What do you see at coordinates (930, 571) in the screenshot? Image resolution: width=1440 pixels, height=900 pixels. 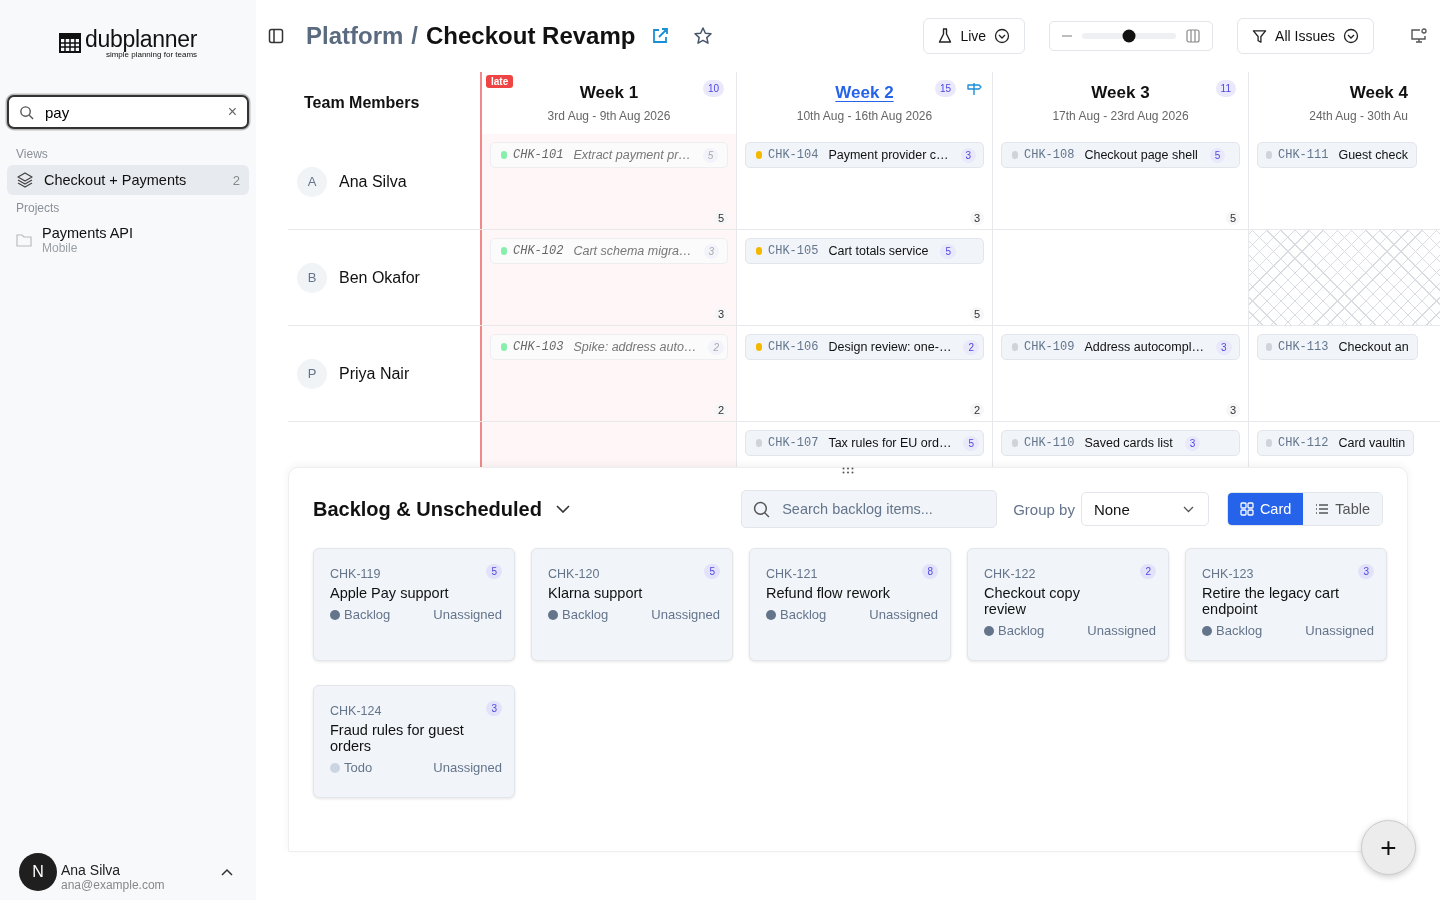 I see `points-badge: 8` at bounding box center [930, 571].